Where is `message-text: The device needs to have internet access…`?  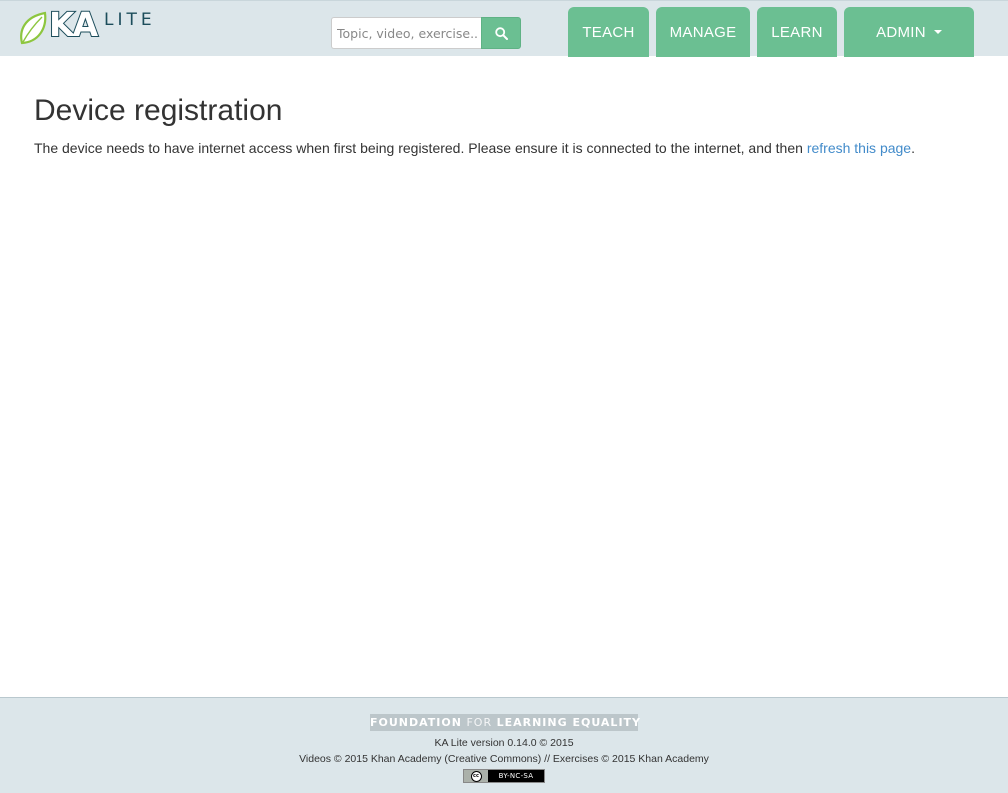
message-text: The device needs to have internet access… is located at coordinates (420, 148).